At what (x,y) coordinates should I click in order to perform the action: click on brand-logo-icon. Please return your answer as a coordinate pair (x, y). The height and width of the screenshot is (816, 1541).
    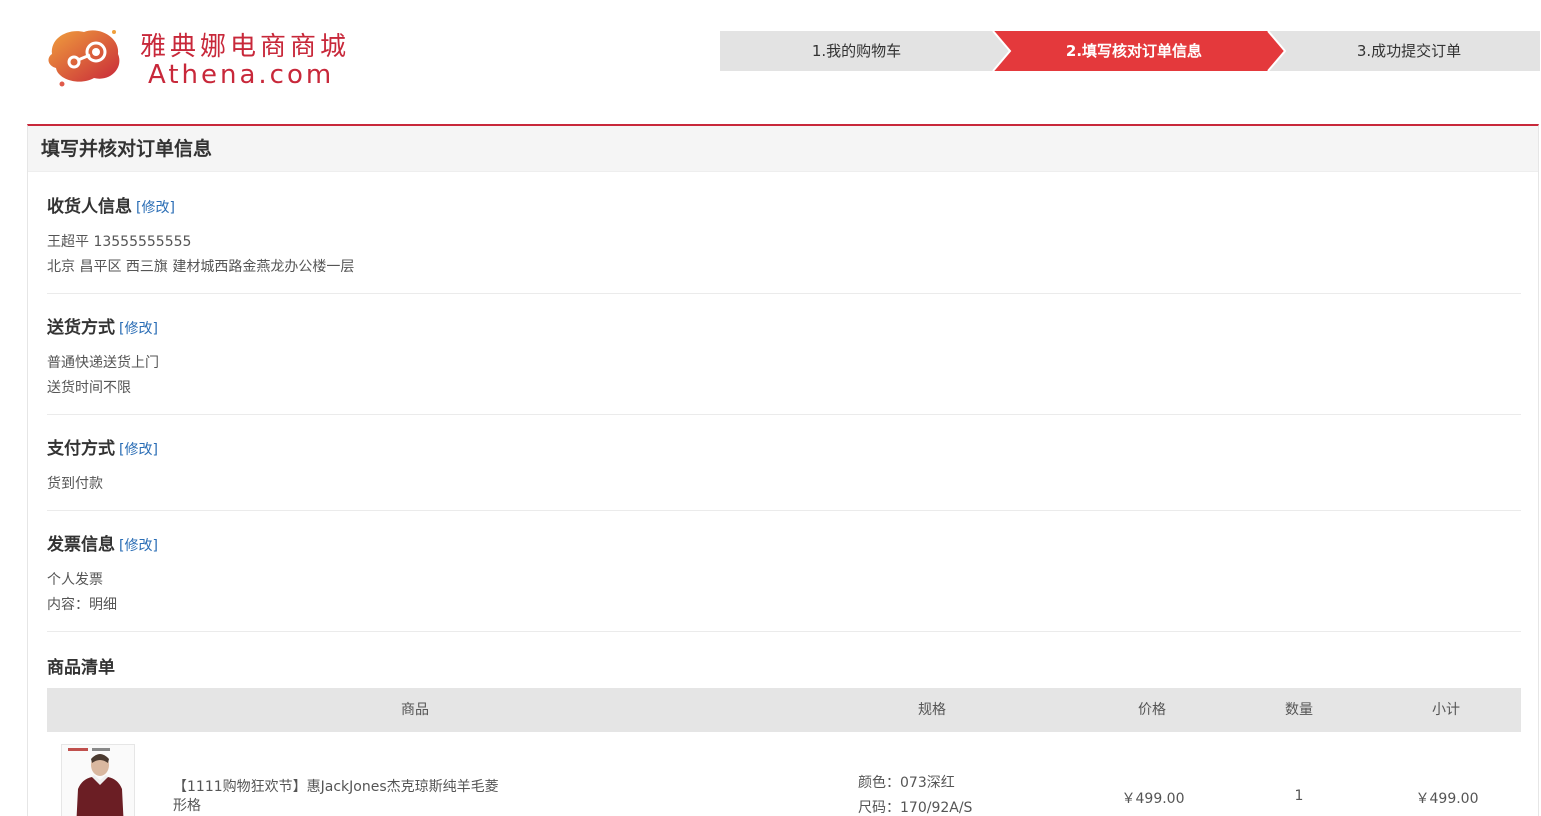
    Looking at the image, I should click on (84, 58).